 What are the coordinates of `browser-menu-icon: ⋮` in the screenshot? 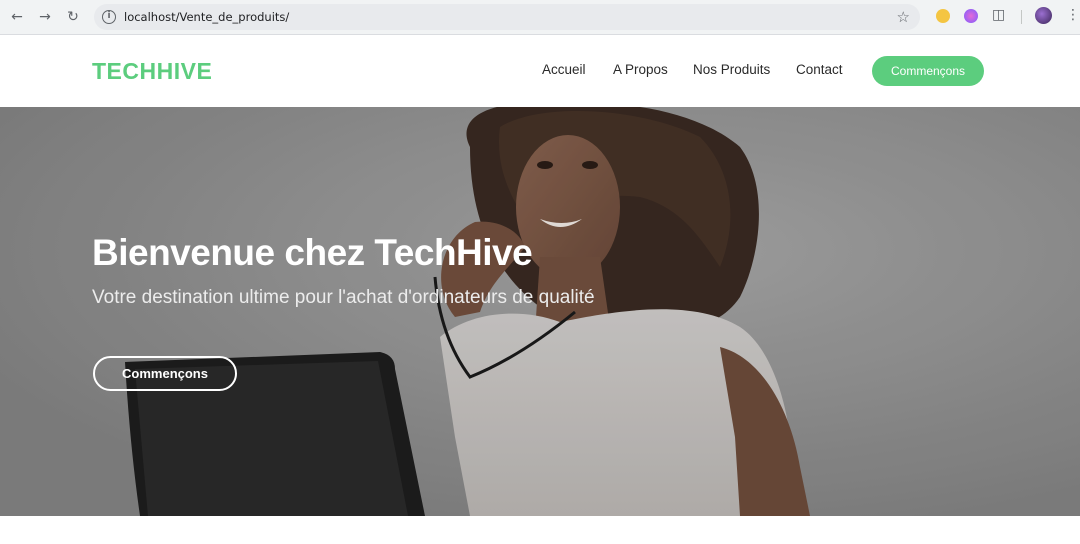 It's located at (1073, 15).